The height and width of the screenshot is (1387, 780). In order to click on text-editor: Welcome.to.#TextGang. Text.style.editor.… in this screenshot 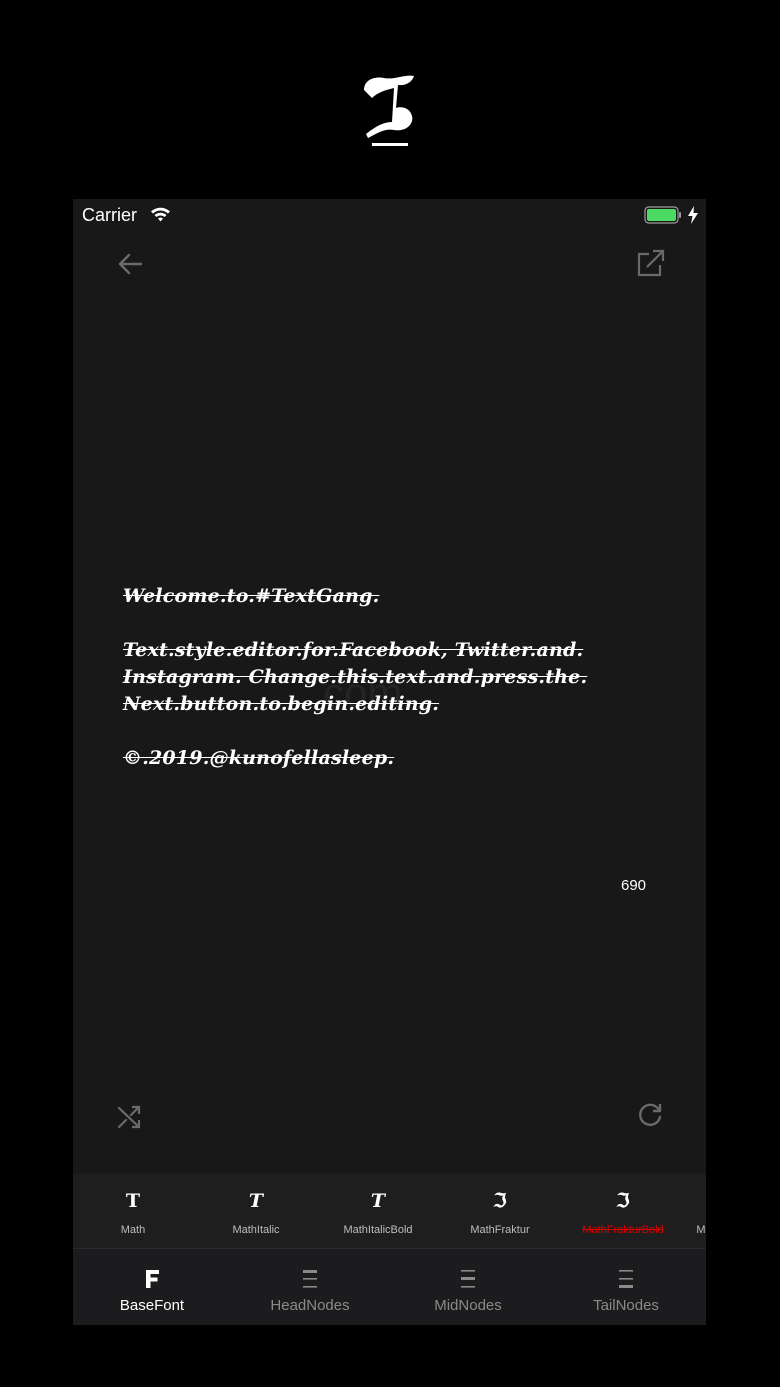, I will do `click(383, 677)`.